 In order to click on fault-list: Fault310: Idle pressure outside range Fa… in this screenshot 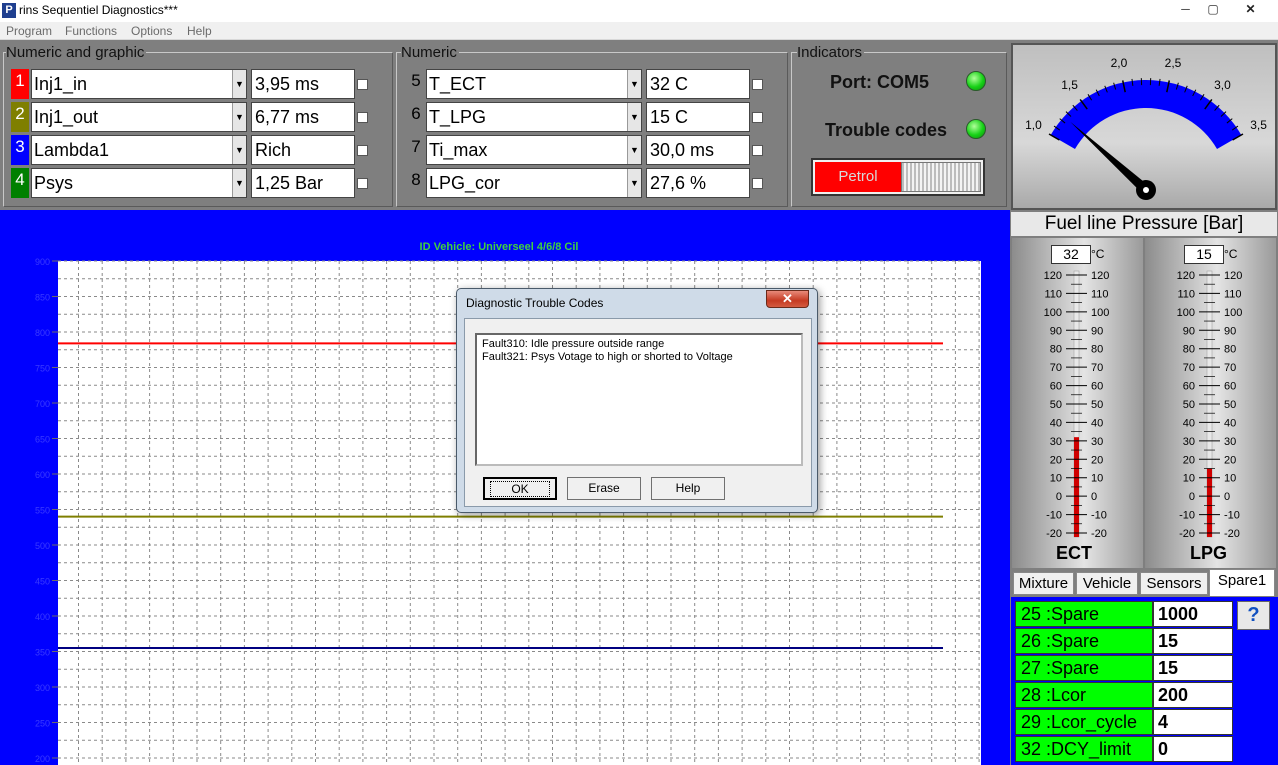, I will do `click(639, 399)`.